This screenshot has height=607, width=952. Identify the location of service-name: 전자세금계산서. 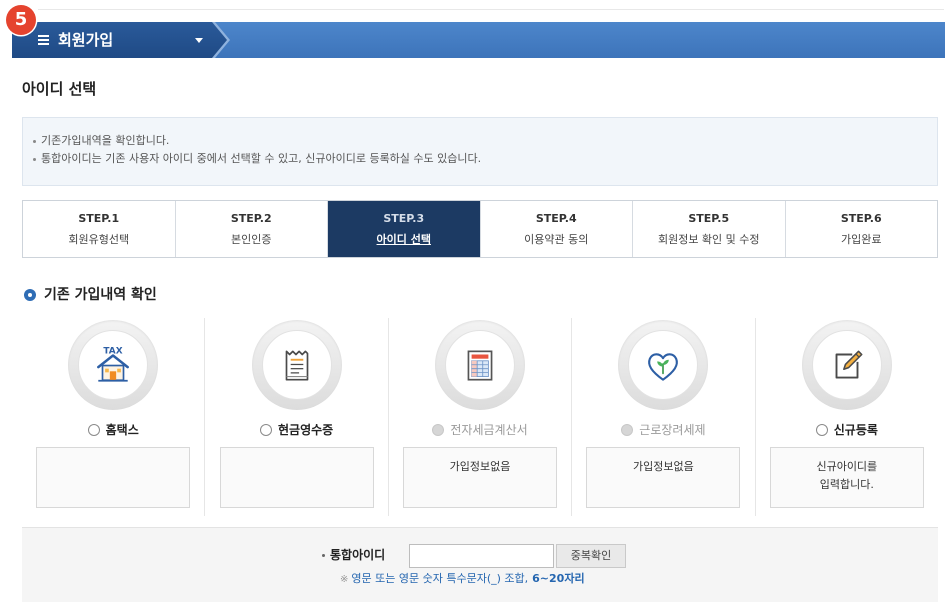
(489, 430).